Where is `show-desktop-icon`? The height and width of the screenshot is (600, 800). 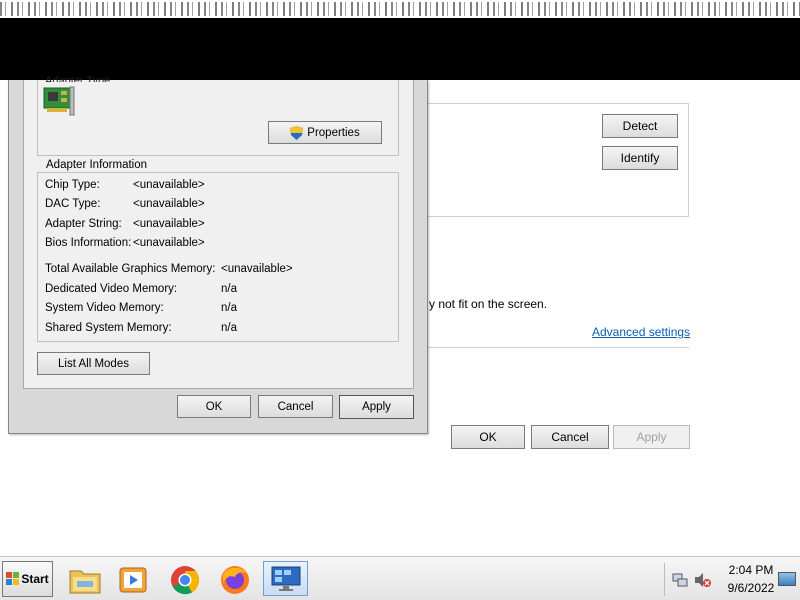
show-desktop-icon is located at coordinates (787, 579).